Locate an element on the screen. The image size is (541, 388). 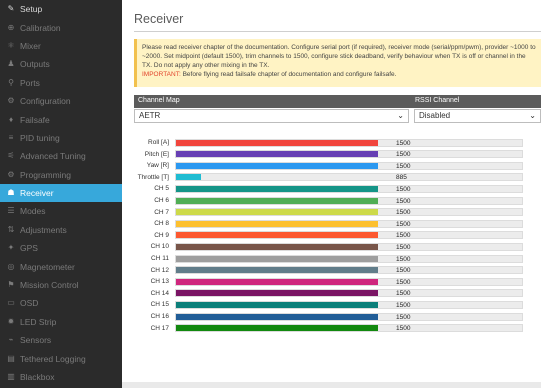
channel-row: Pitch [E] 1500 is located at coordinates (331, 155).